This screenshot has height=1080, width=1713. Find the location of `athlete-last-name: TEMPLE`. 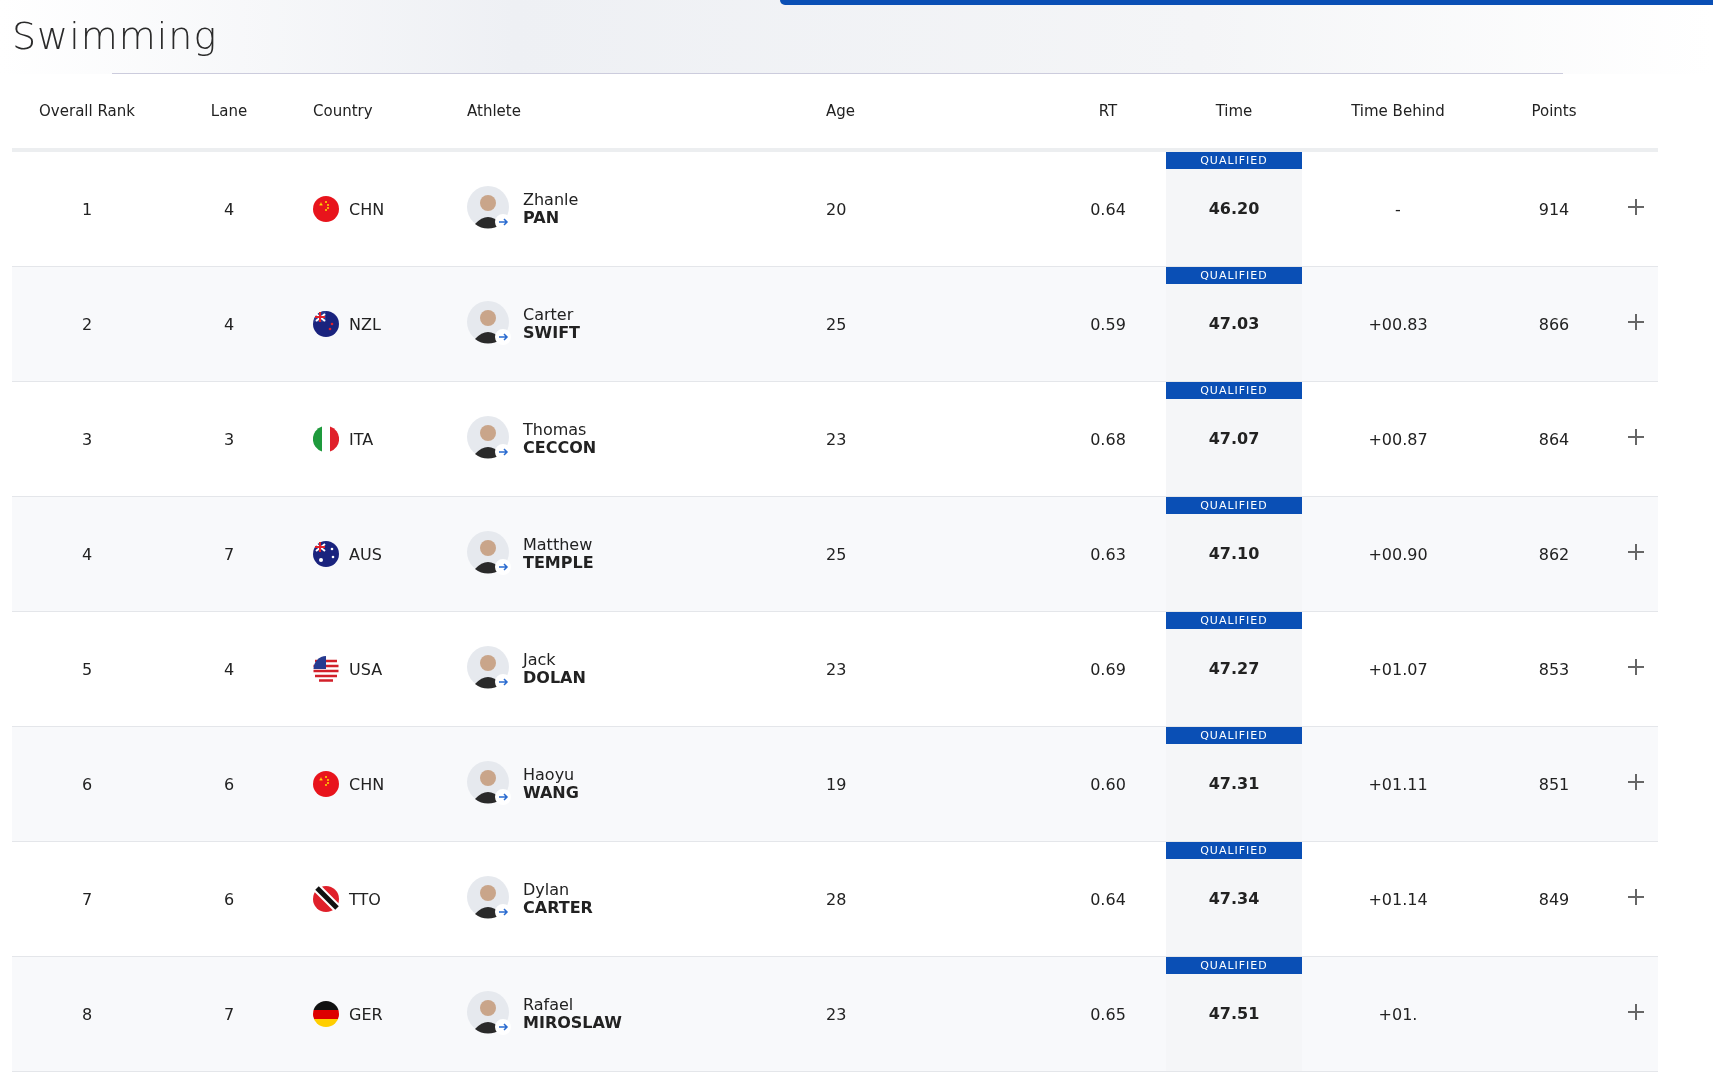

athlete-last-name: TEMPLE is located at coordinates (558, 563).